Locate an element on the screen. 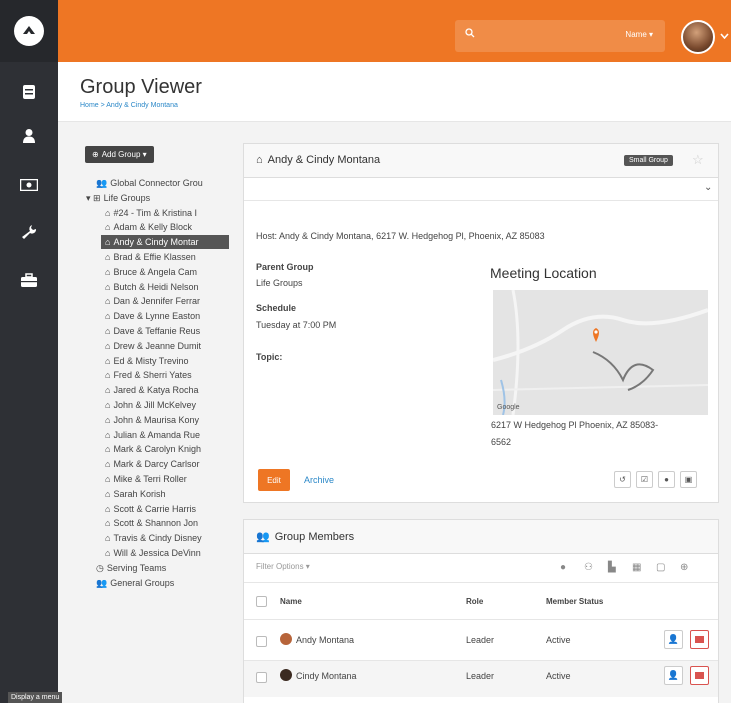  tree-item: ⌂ Bruce & Angela Cam is located at coordinates (167, 272).